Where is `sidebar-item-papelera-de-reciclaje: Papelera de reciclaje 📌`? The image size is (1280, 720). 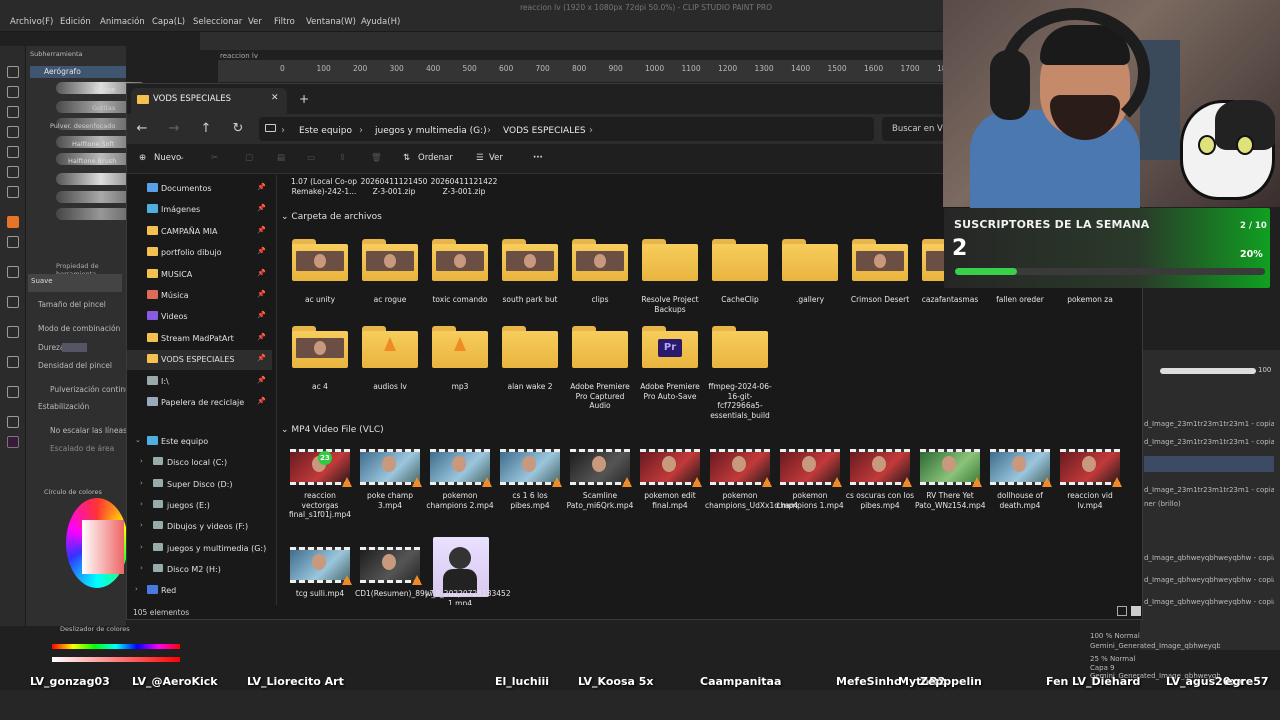 sidebar-item-papelera-de-reciclaje: Papelera de reciclaje 📌 is located at coordinates (199, 403).